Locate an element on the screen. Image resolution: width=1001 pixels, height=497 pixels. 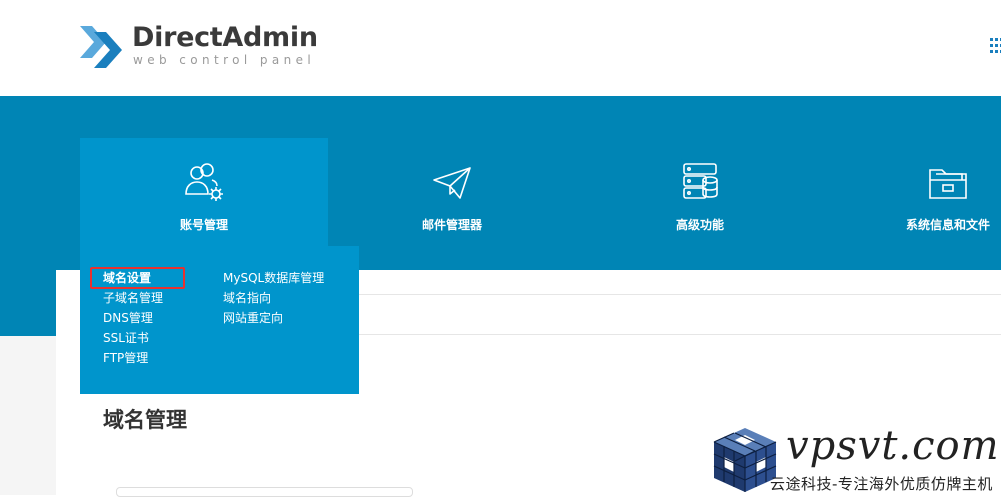
menu-item-ssl-certificate: SSL证书 is located at coordinates (133, 338).